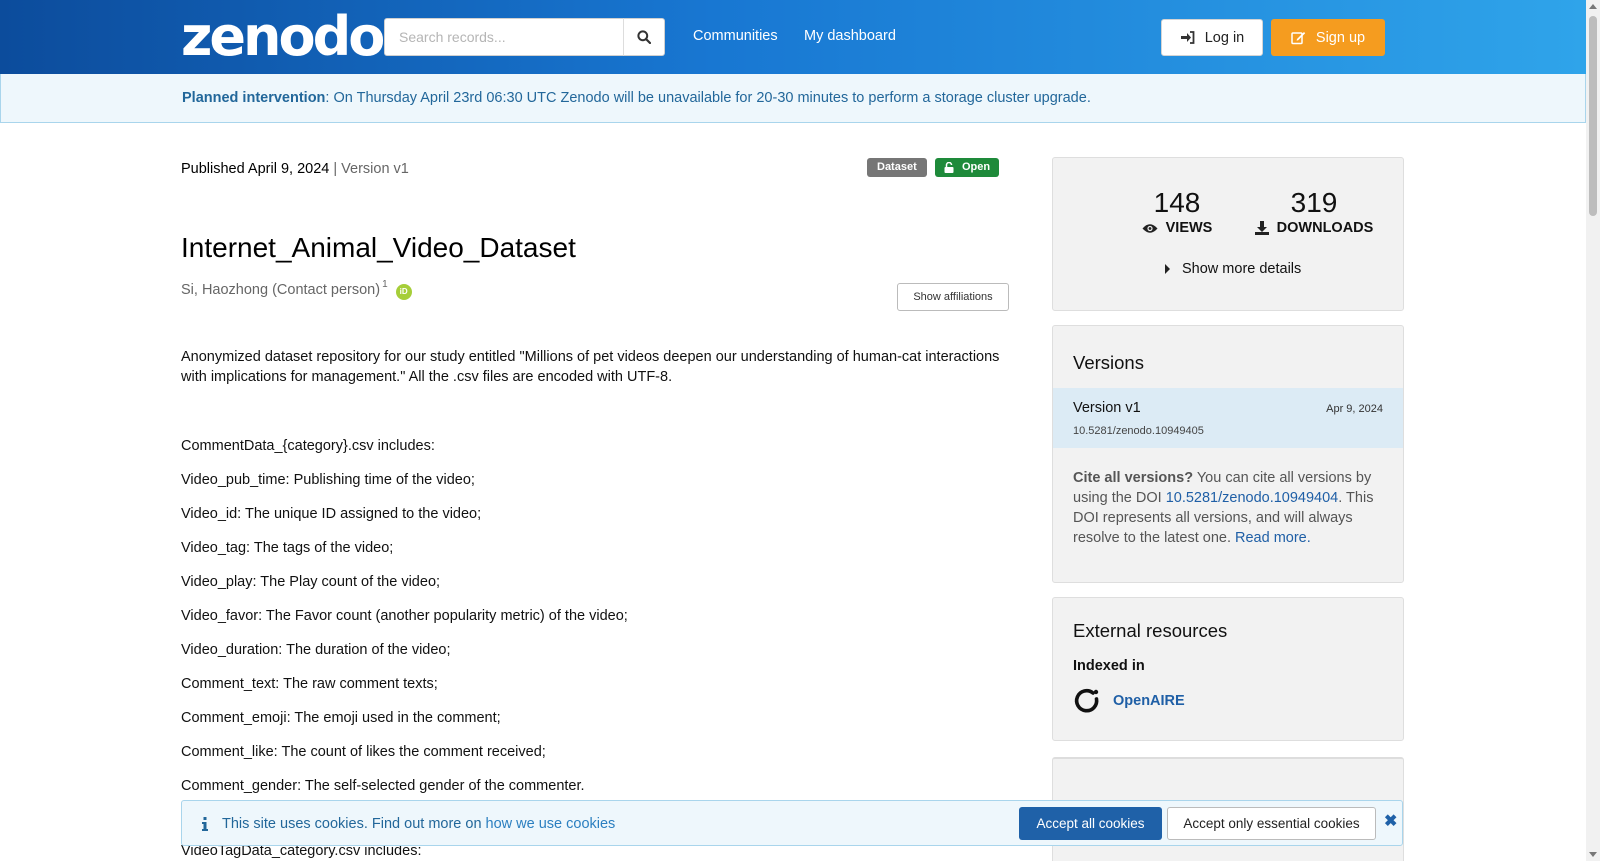 Image resolution: width=1600 pixels, height=861 pixels. Describe the element at coordinates (283, 37) in the screenshot. I see `zenodo-logo: zenodo` at that location.